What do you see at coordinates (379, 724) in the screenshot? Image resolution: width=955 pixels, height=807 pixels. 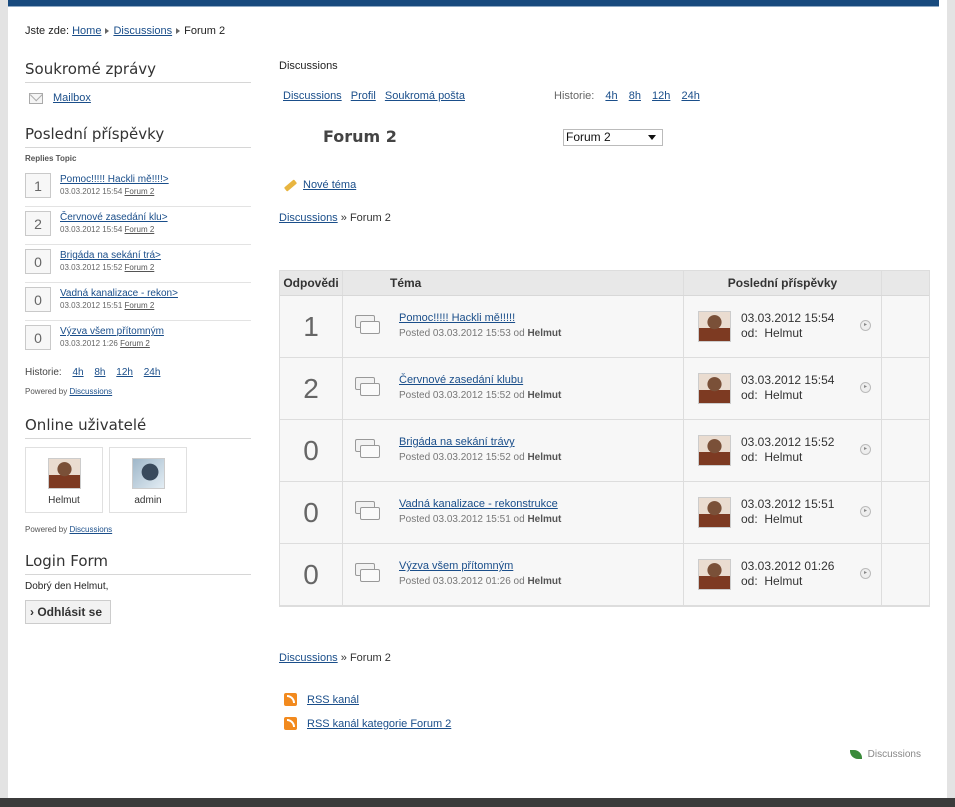 I see `rss-category-feed-link: RSS kanál kategorie Forum 2` at bounding box center [379, 724].